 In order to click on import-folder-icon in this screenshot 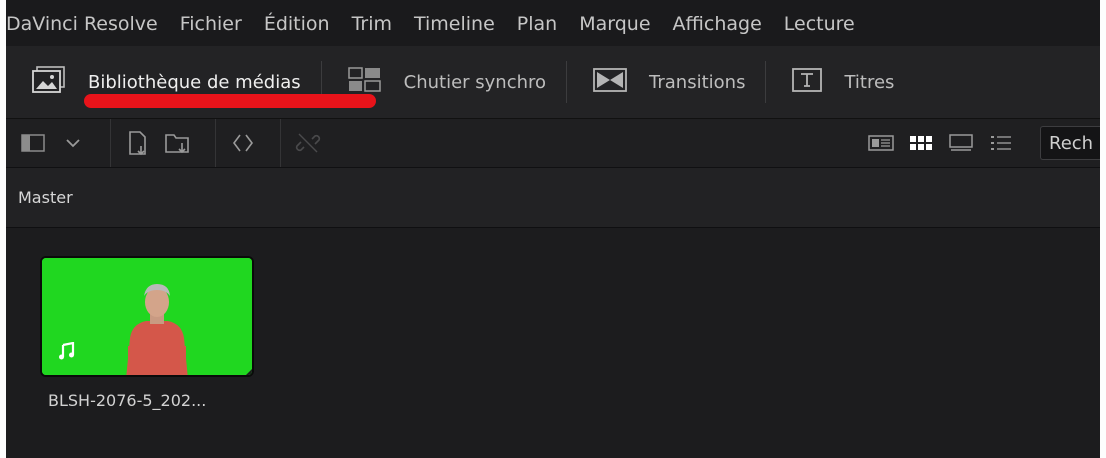, I will do `click(178, 143)`.